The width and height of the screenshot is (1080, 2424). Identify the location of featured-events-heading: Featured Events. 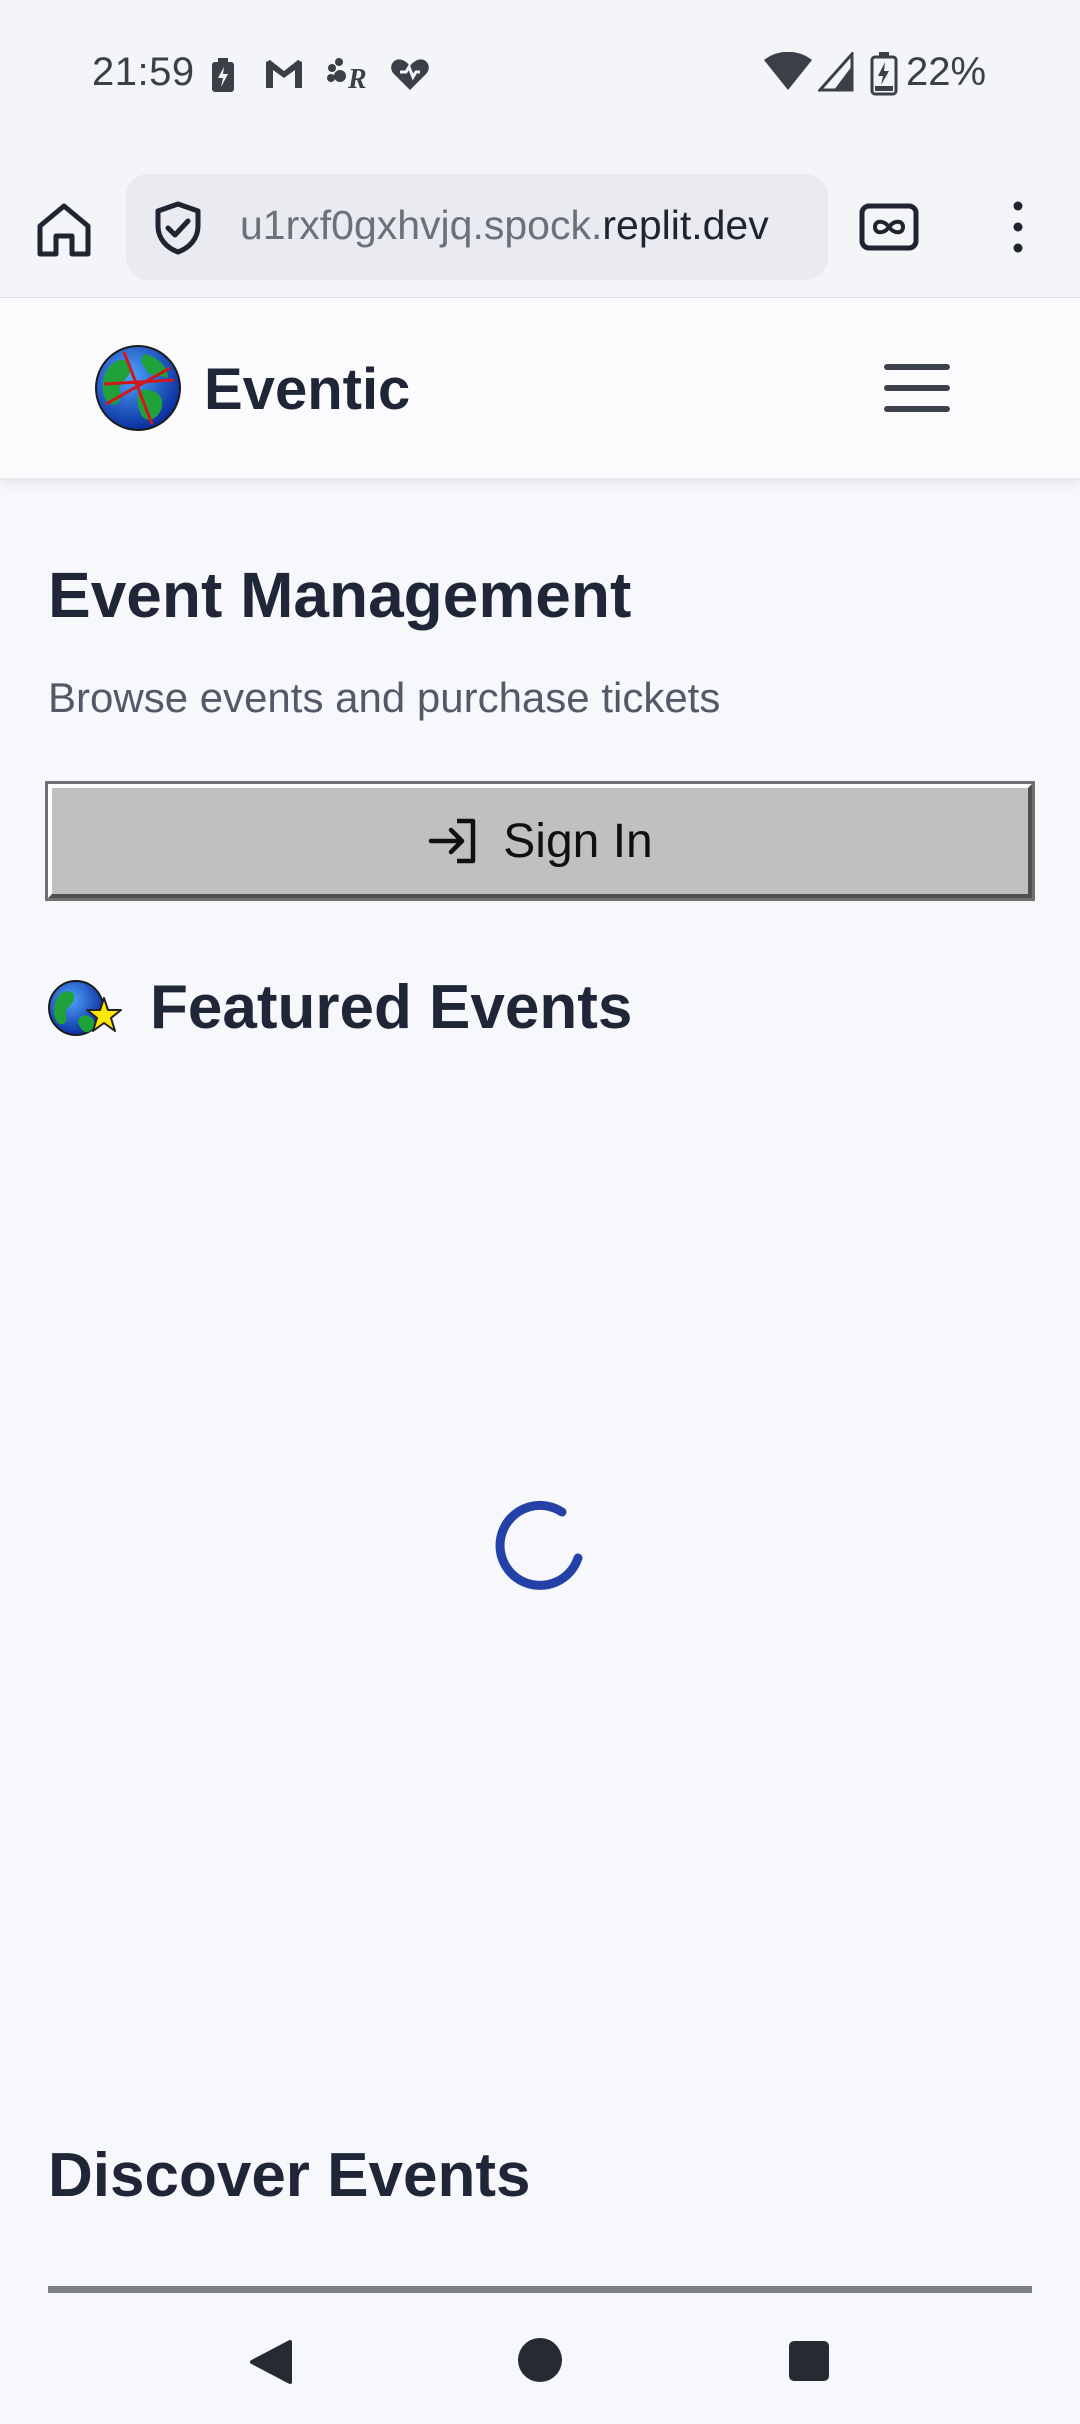
(340, 1007).